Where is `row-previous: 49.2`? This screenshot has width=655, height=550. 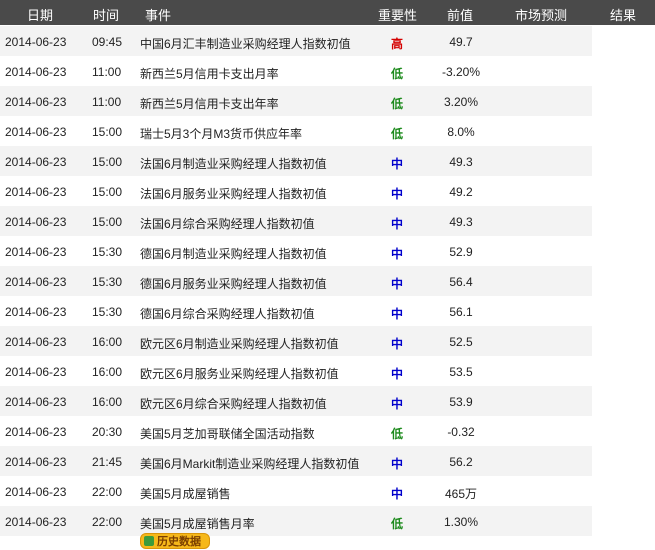
row-previous: 49.2 is located at coordinates (461, 192).